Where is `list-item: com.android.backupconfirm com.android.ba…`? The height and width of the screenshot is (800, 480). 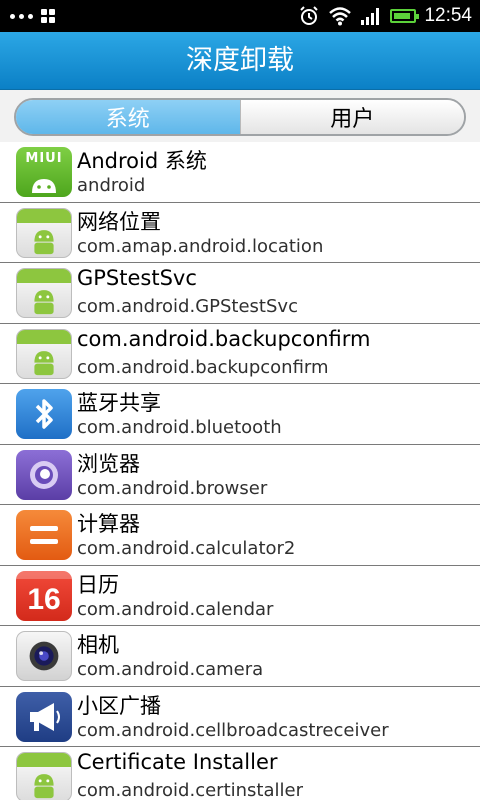 list-item: com.android.backupconfirm com.android.ba… is located at coordinates (240, 354).